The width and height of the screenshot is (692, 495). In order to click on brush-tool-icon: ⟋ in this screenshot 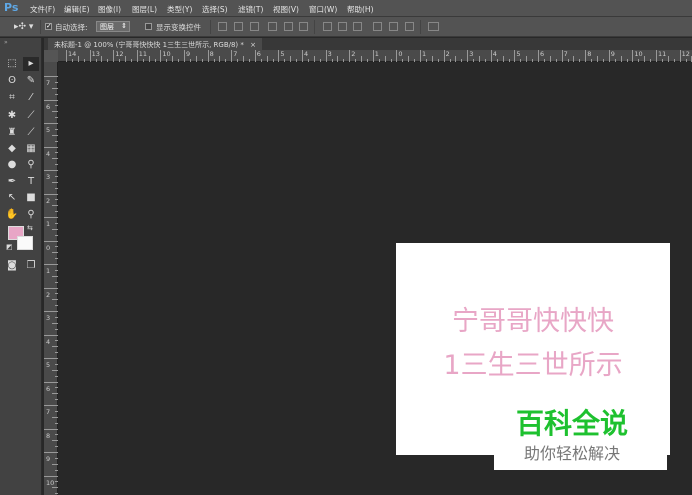, I will do `click(31, 116)`.